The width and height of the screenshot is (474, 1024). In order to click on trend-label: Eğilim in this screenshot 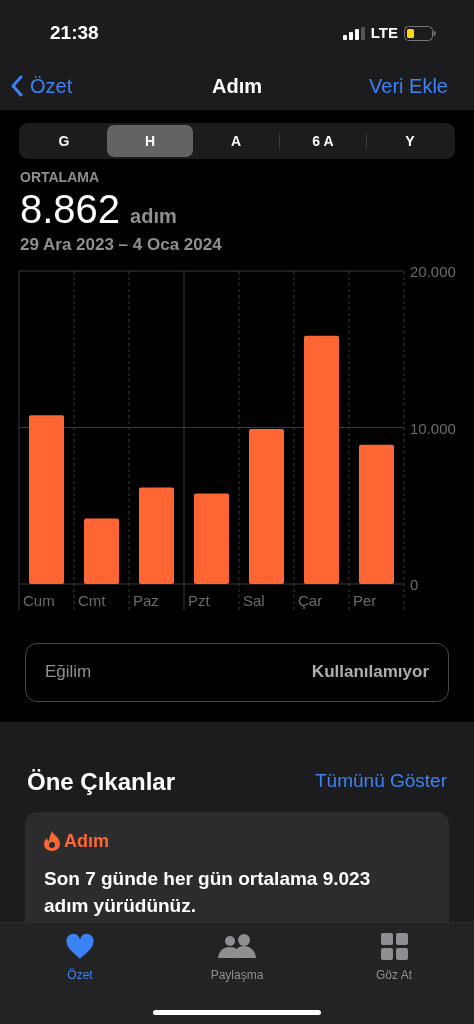, I will do `click(68, 672)`.